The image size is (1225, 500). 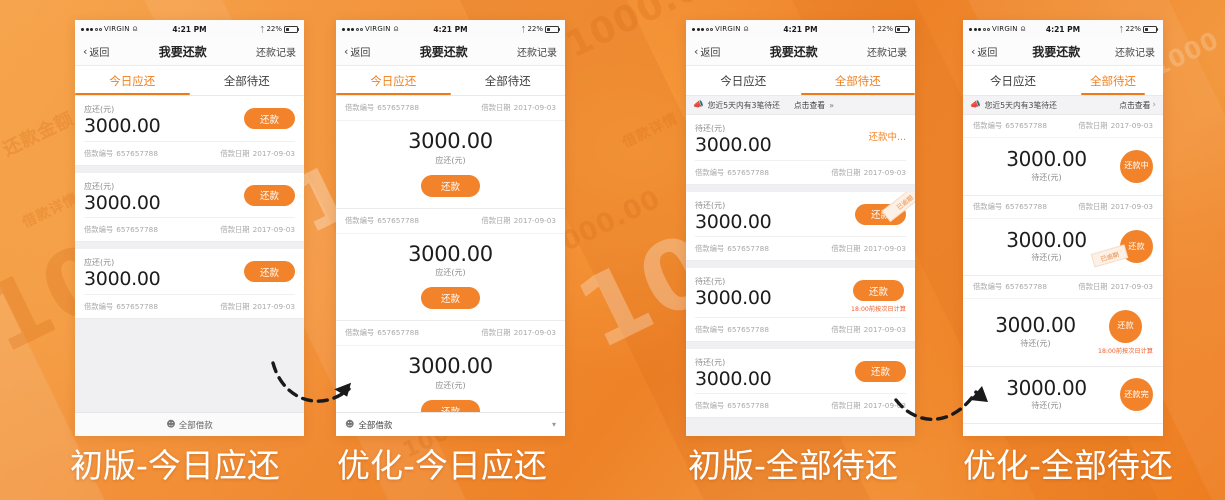 I want to click on notice-bar: 📣 您近5天内有3笔待还 点击查看 », so click(x=800, y=105).